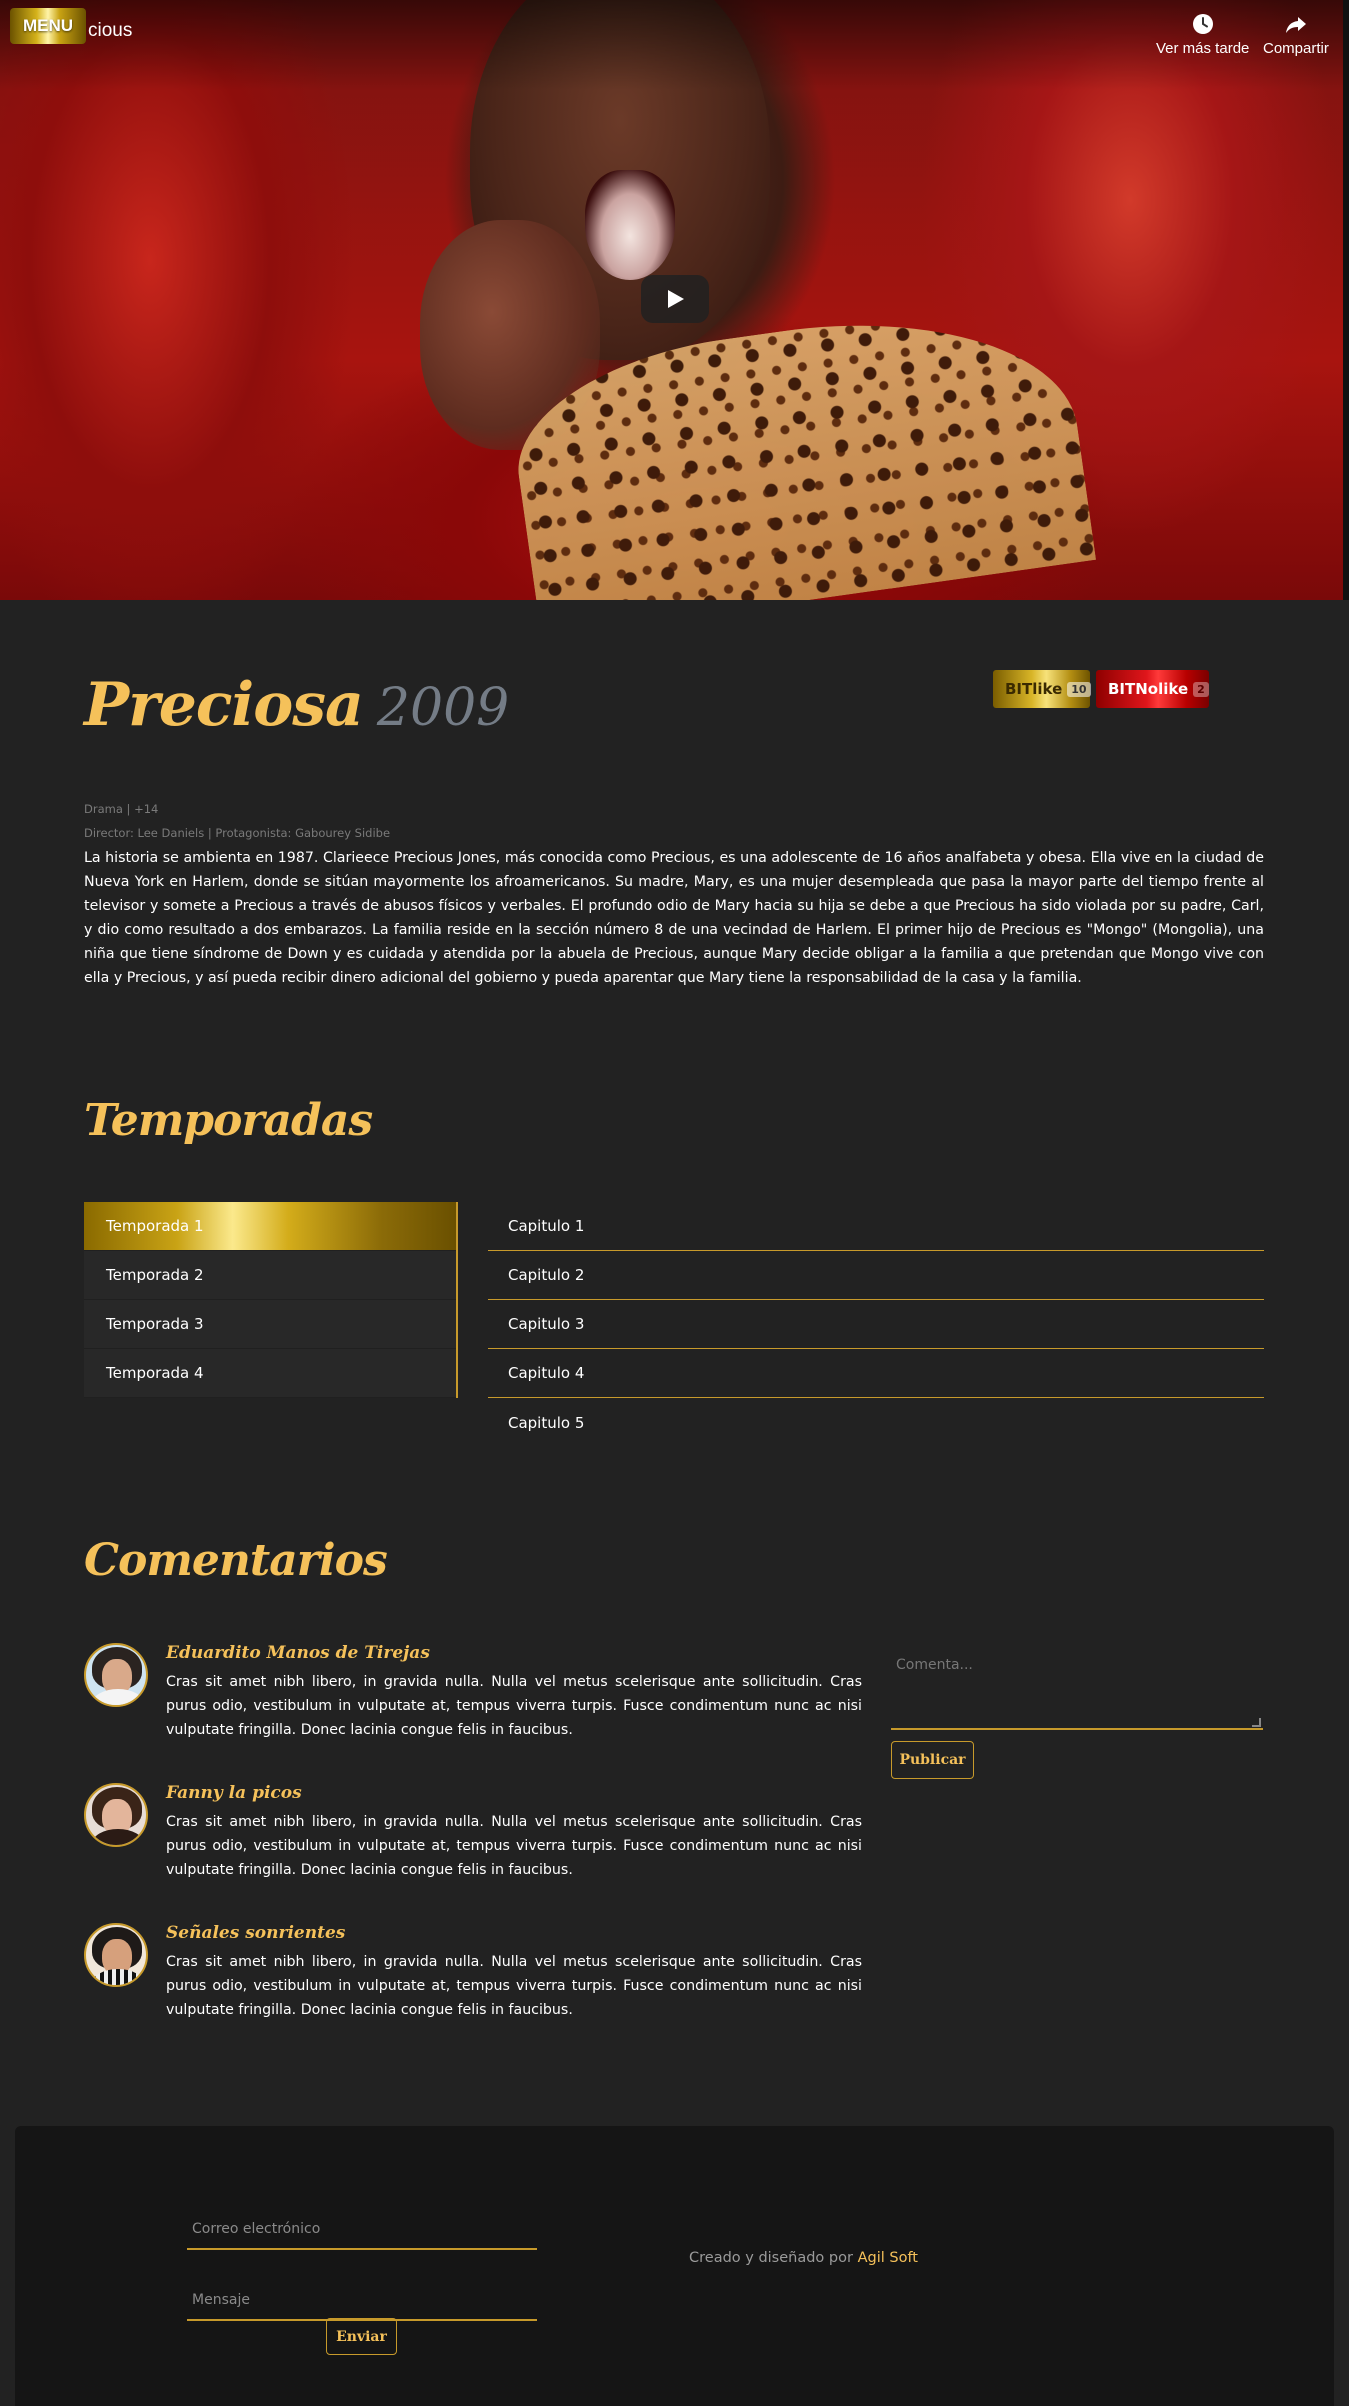 The image size is (1349, 2406). What do you see at coordinates (630, 225) in the screenshot?
I see `video-frame-mouth` at bounding box center [630, 225].